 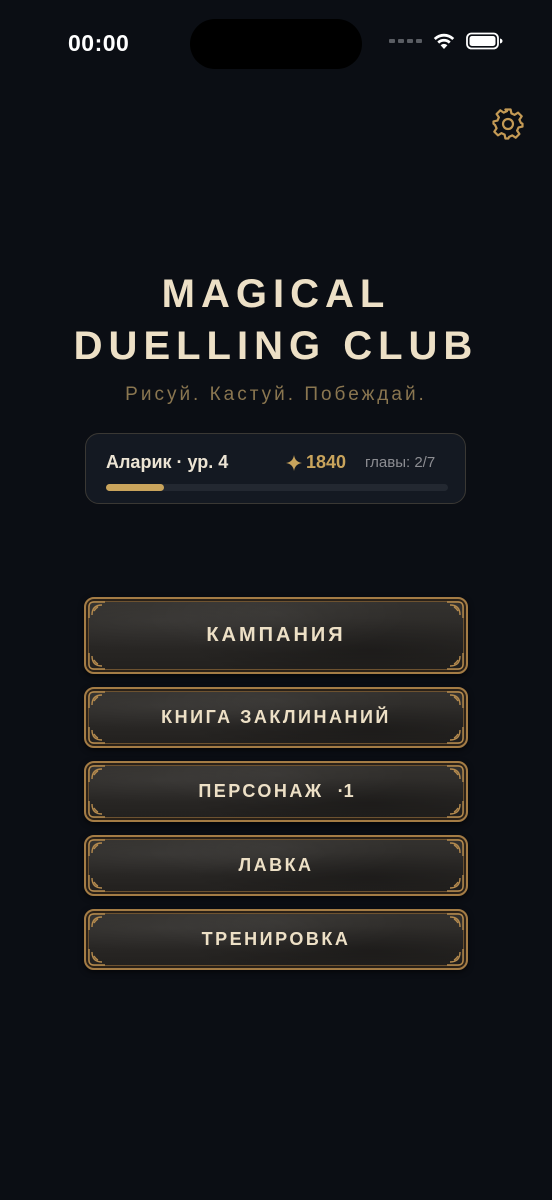 I want to click on campaign-button-label: КАМПАНИЯ, so click(x=276, y=635).